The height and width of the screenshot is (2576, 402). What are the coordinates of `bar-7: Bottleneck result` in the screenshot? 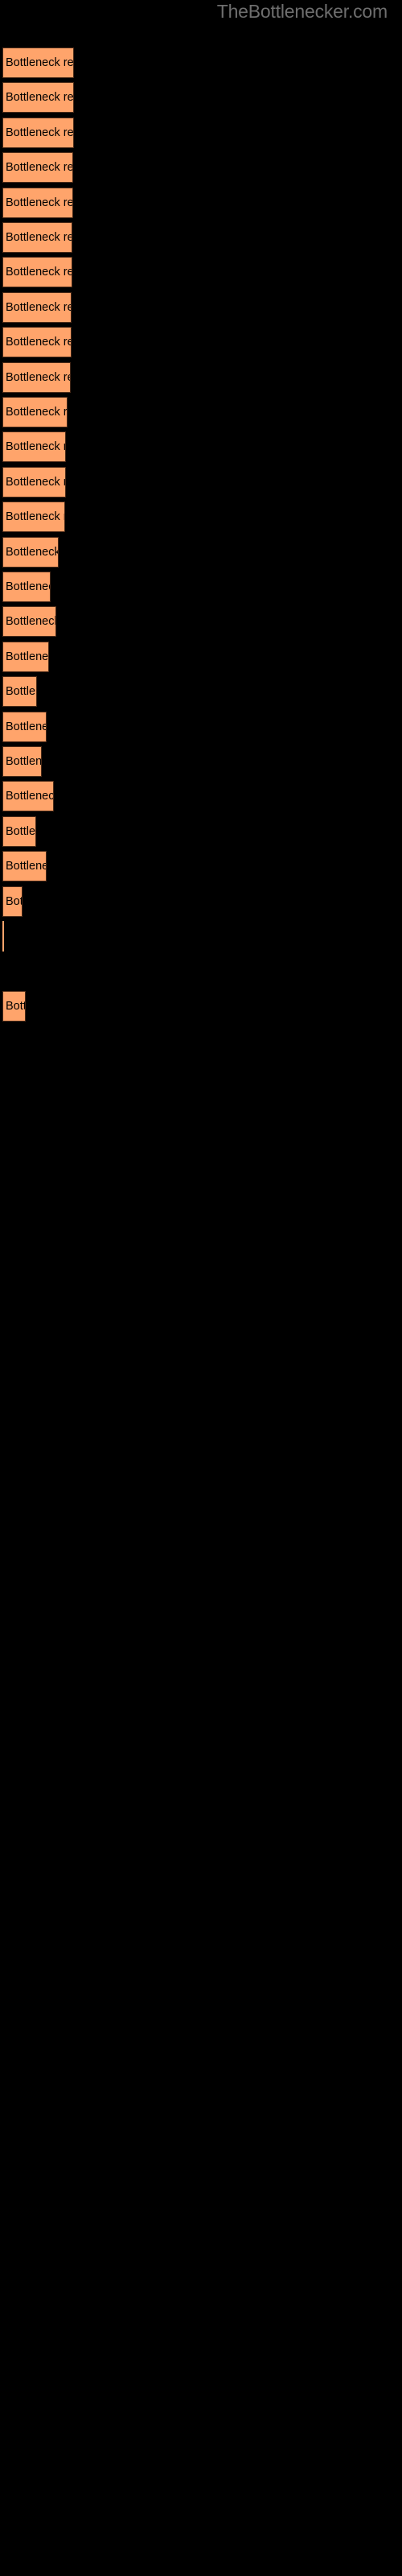 It's located at (37, 272).